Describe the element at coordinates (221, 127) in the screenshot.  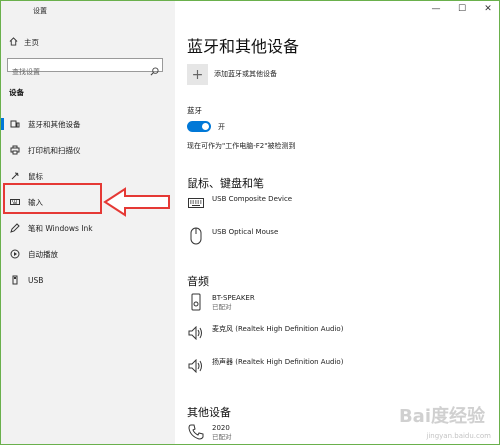
I see `bluetooth-state-text: 开` at that location.